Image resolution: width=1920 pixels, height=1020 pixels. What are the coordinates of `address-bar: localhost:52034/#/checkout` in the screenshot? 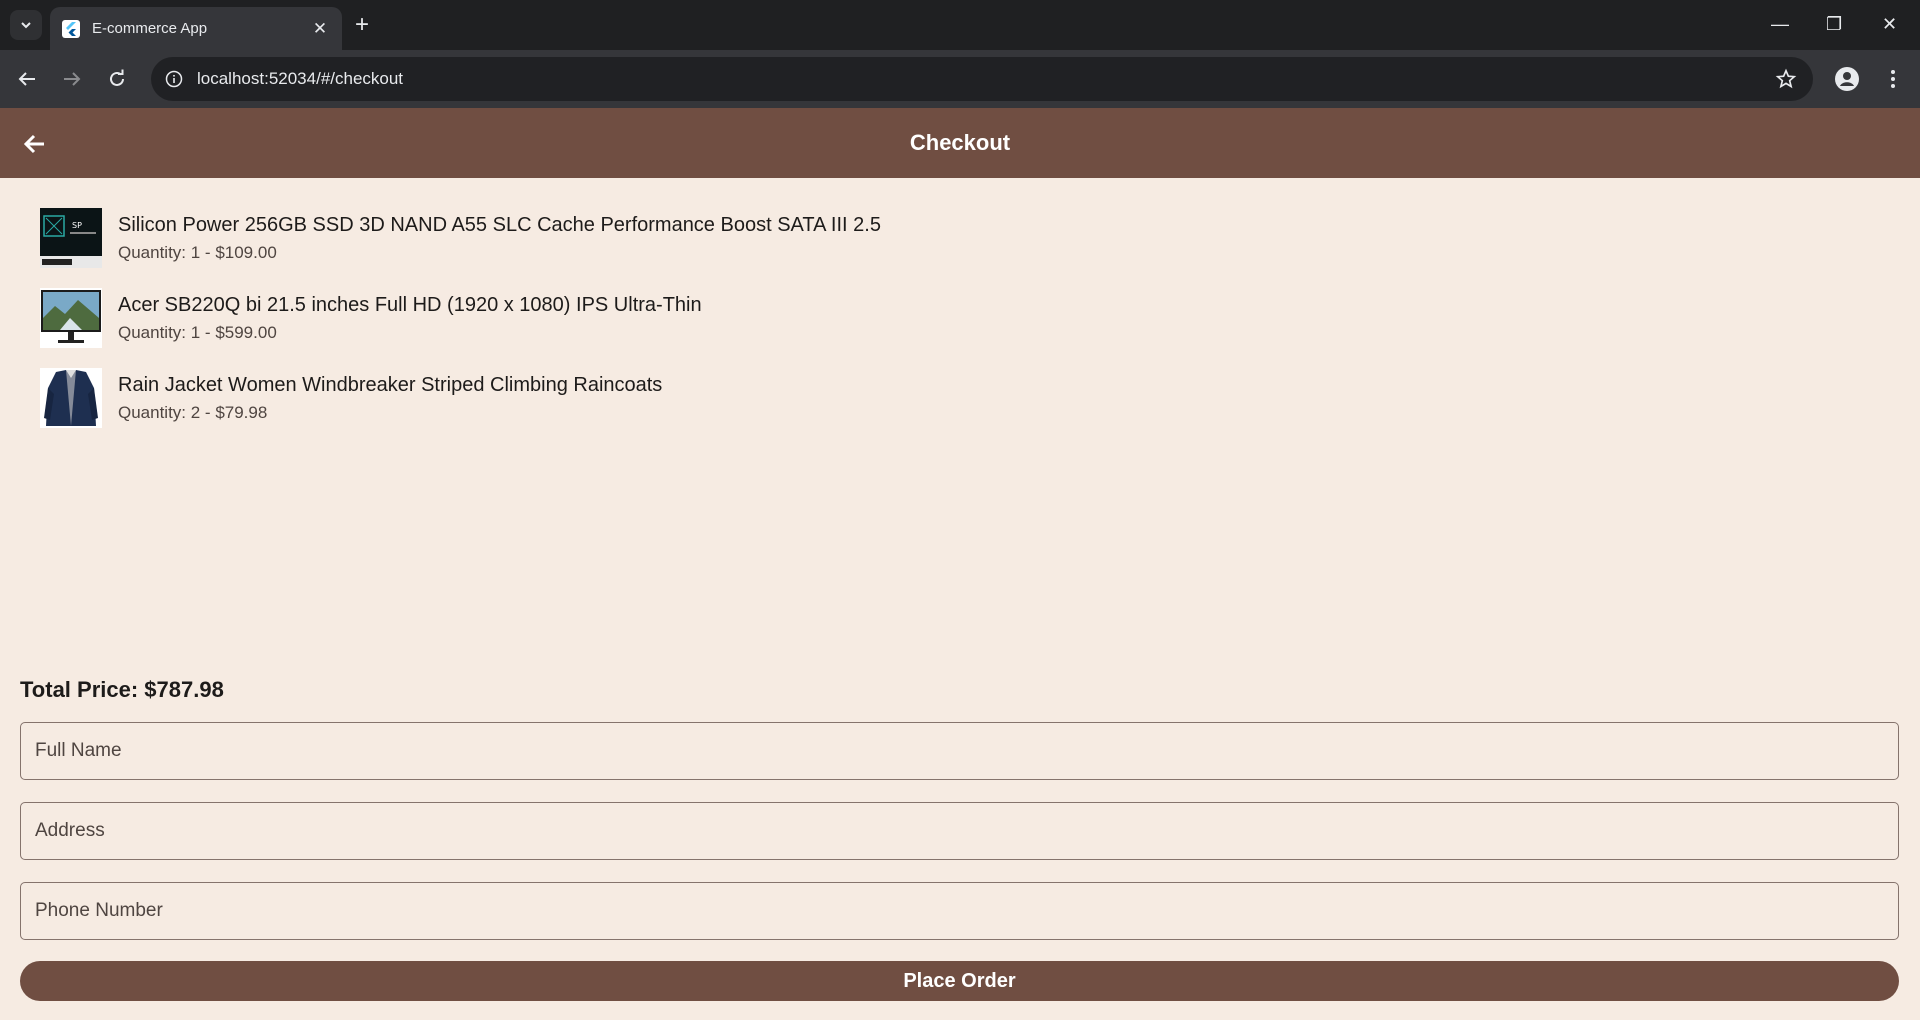 It's located at (982, 79).